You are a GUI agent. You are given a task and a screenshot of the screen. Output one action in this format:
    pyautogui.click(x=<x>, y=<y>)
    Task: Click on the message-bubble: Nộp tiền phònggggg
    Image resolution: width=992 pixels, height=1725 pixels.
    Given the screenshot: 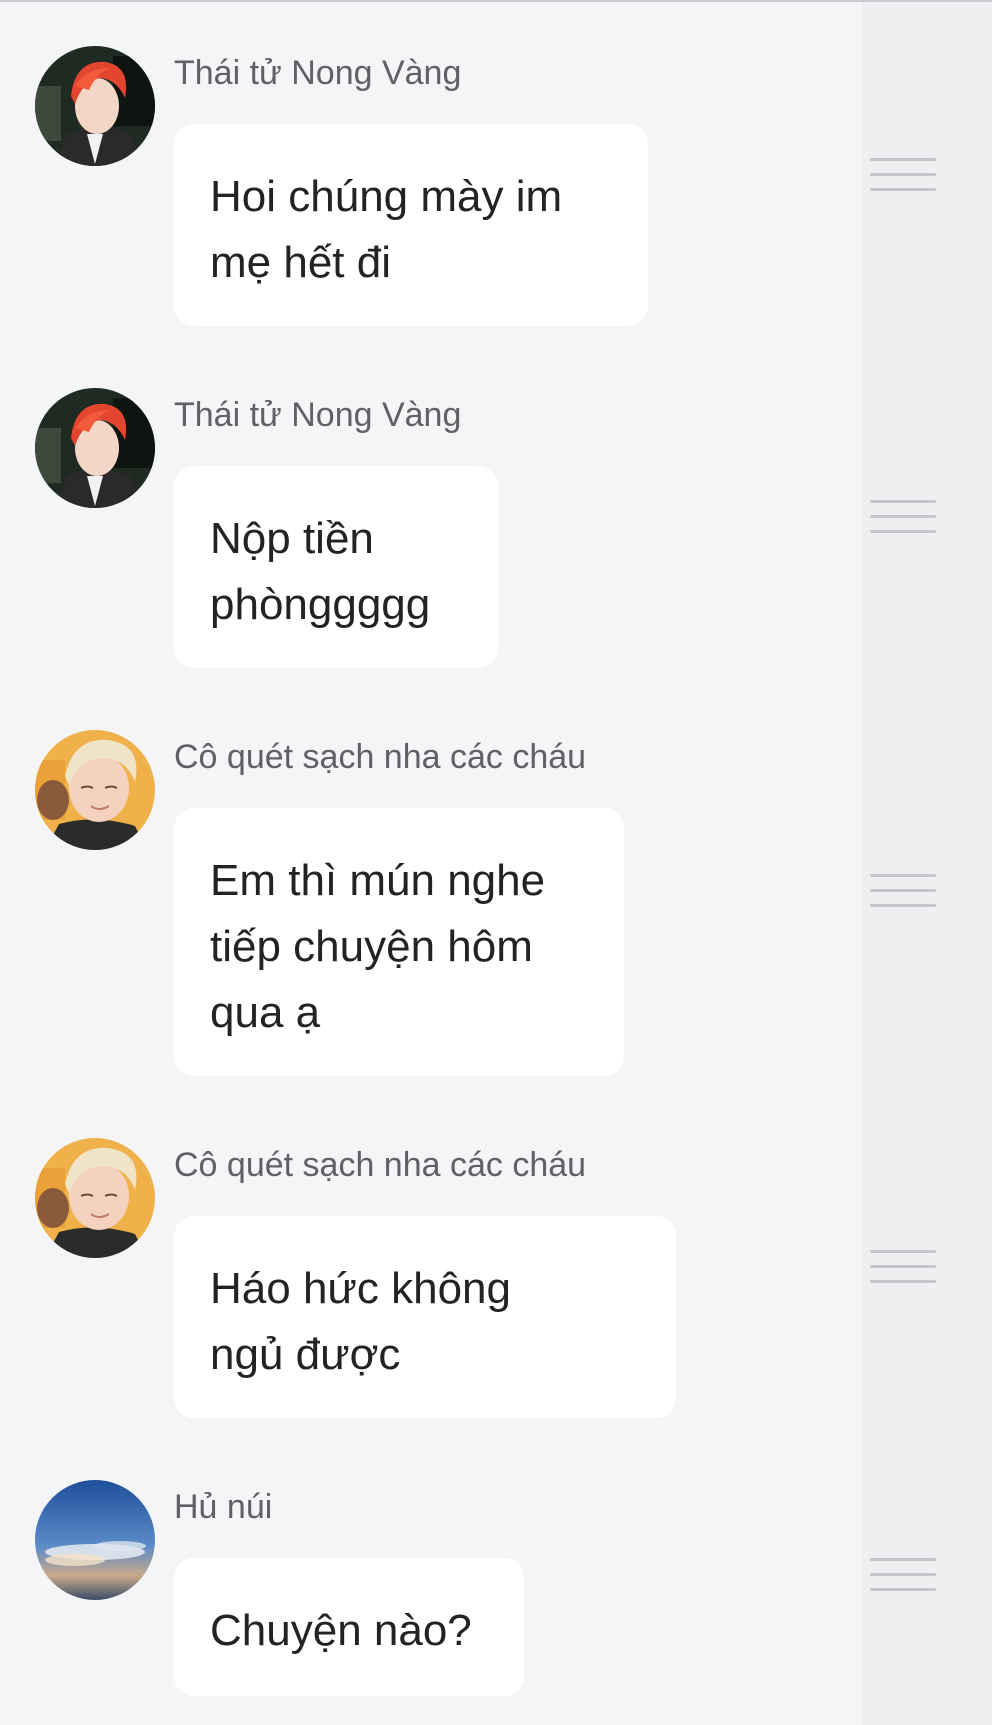 What is the action you would take?
    pyautogui.click(x=336, y=567)
    